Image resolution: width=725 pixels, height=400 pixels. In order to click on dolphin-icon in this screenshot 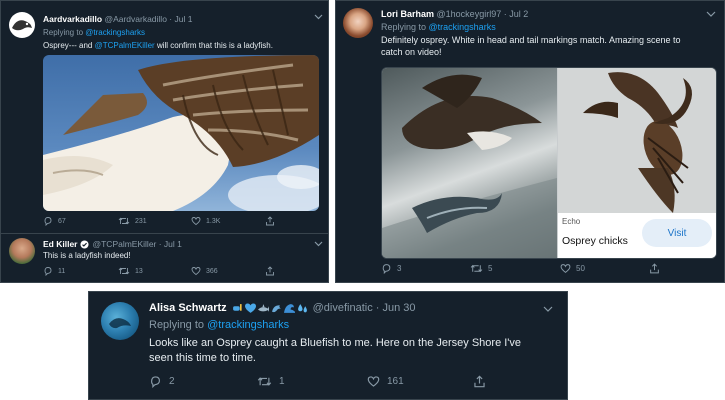, I will do `click(276, 308)`.